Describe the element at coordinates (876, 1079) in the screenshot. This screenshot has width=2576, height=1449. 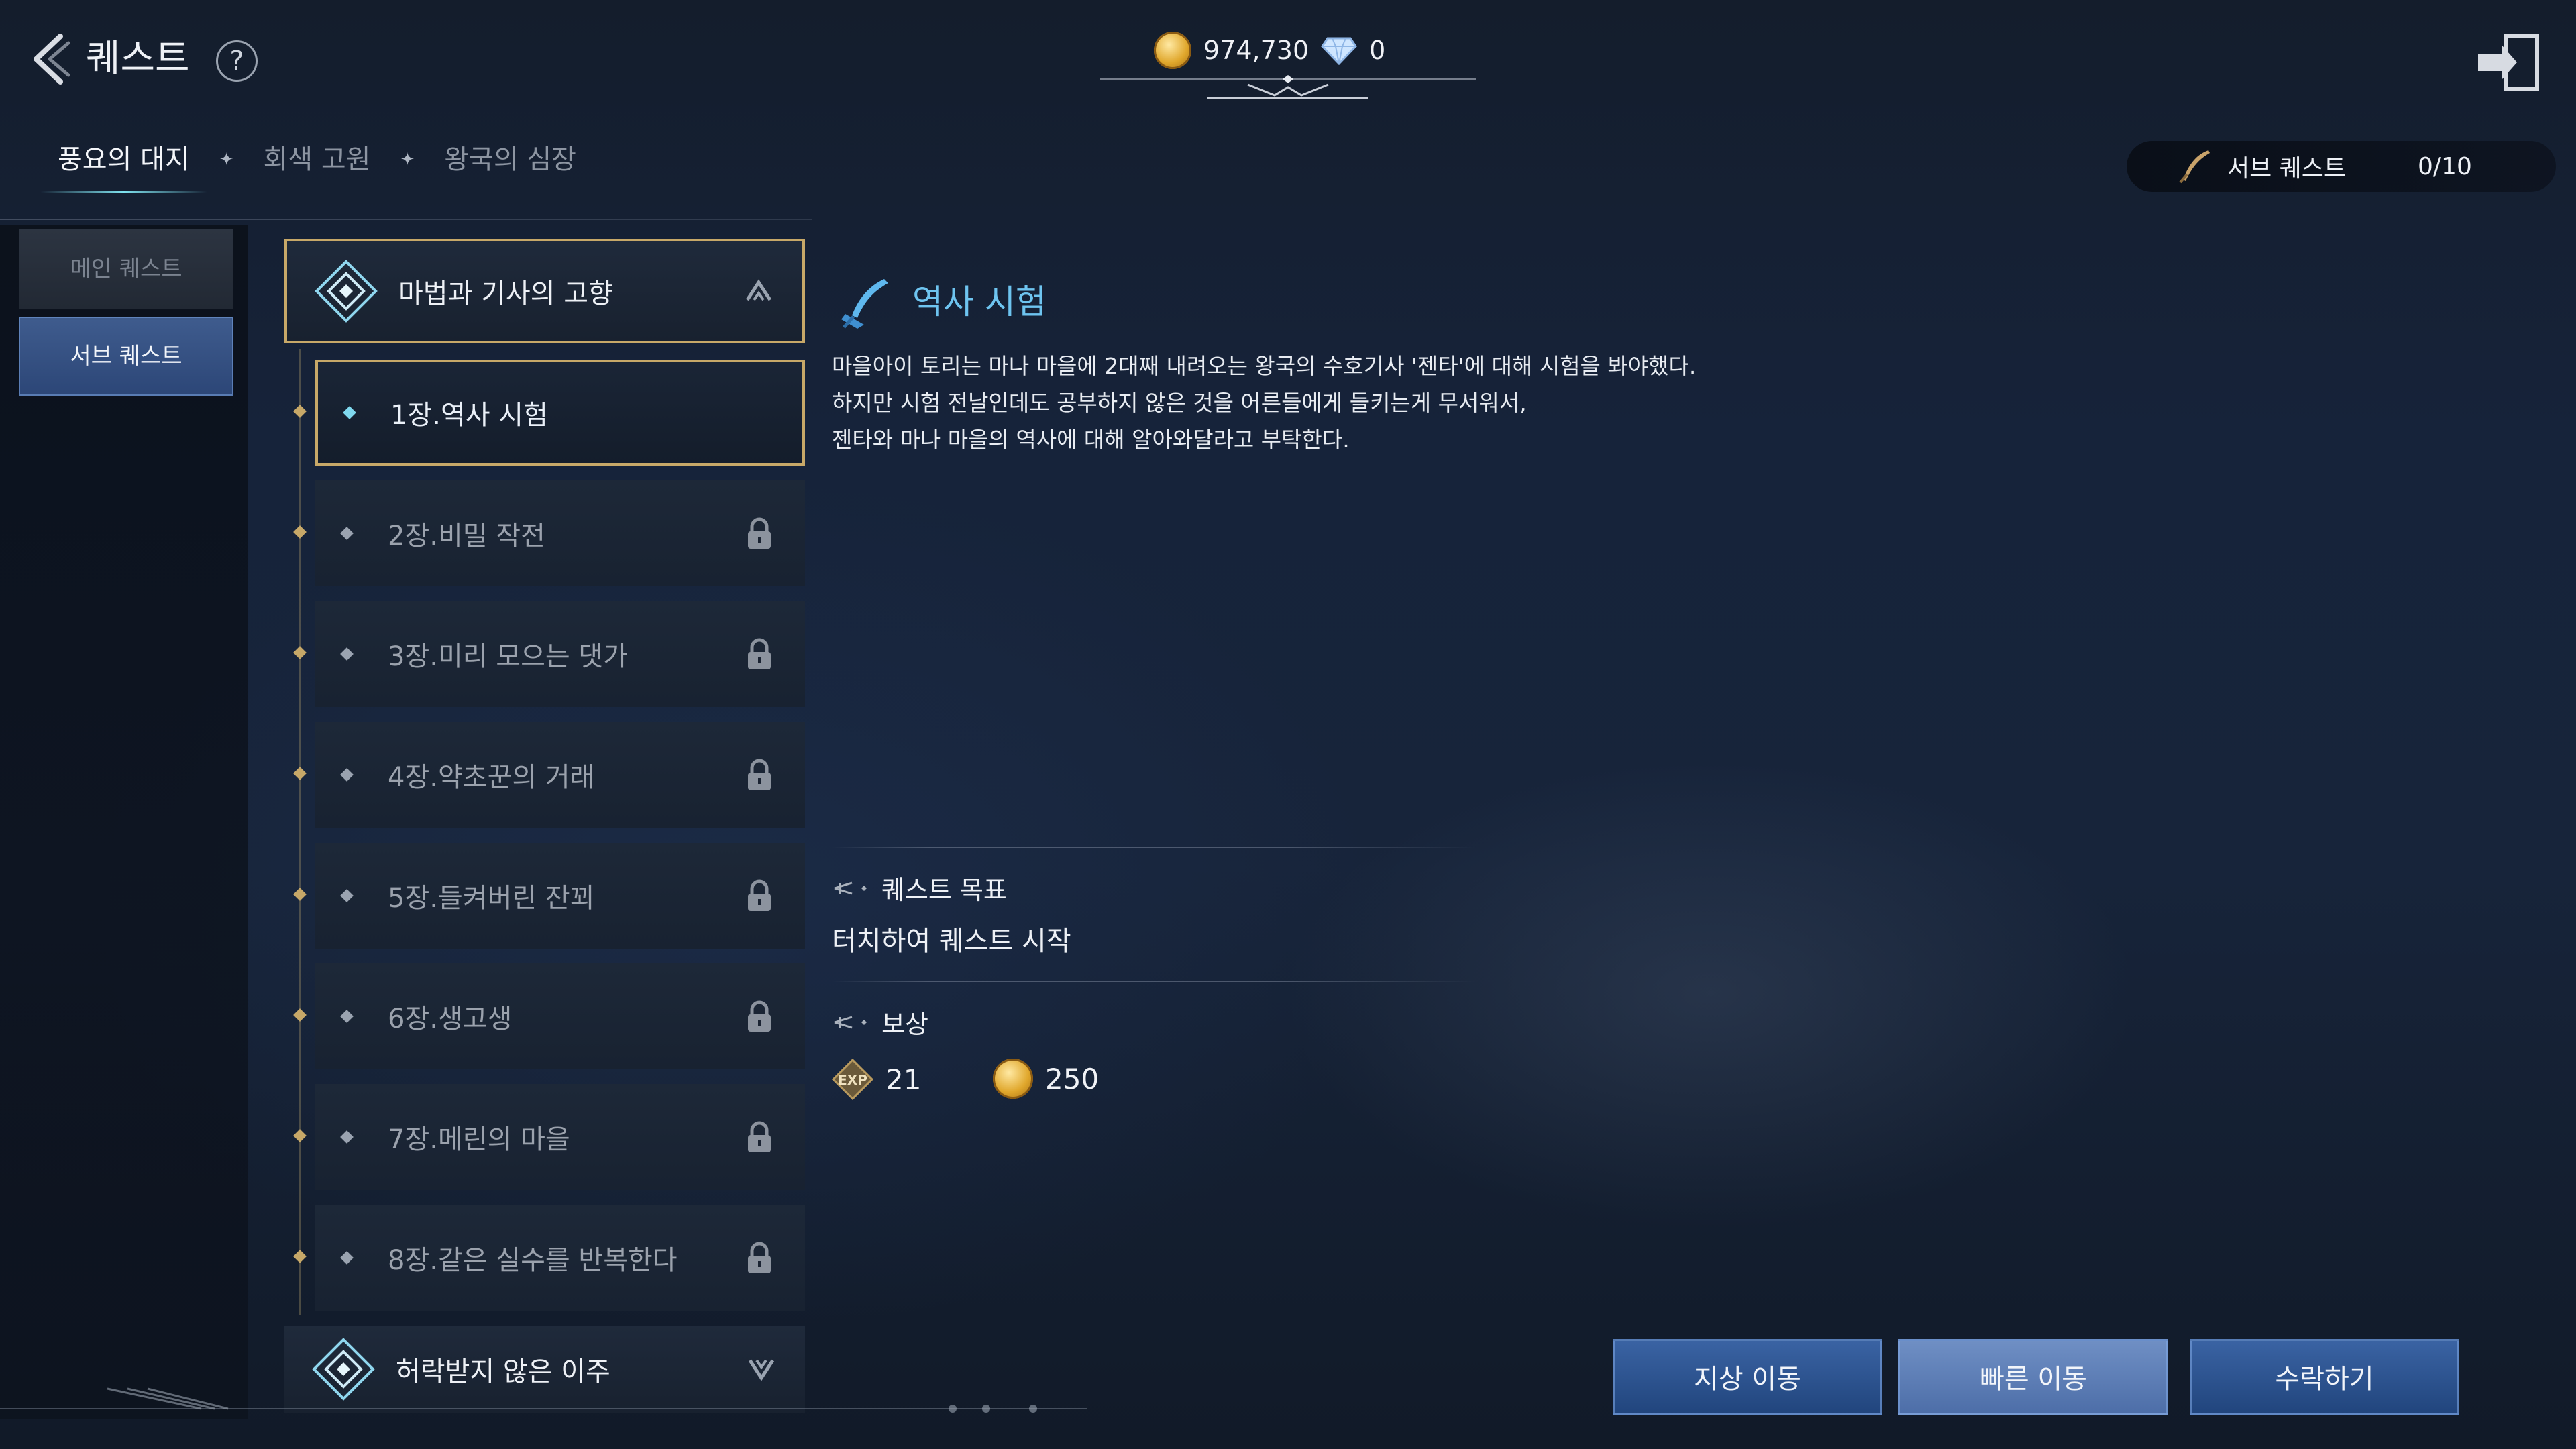
I see `reward-exp: EXP 21` at that location.